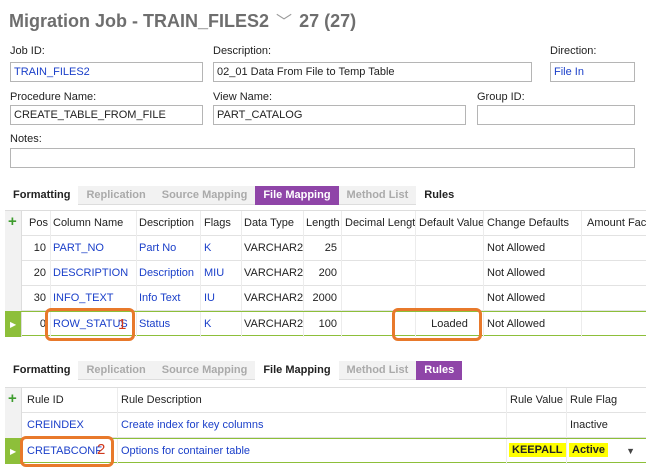 The image size is (646, 471). What do you see at coordinates (501, 97) in the screenshot?
I see `group-id-label: Group ID:` at bounding box center [501, 97].